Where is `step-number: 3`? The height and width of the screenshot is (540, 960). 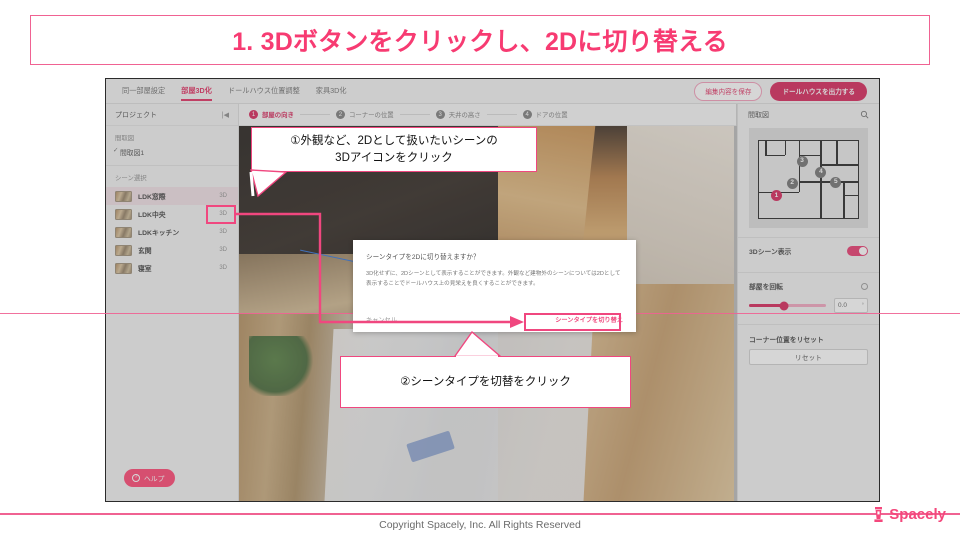
step-number: 3 is located at coordinates (440, 114).